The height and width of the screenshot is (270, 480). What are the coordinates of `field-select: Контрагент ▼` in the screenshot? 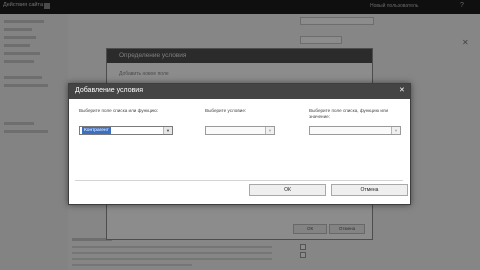 It's located at (126, 130).